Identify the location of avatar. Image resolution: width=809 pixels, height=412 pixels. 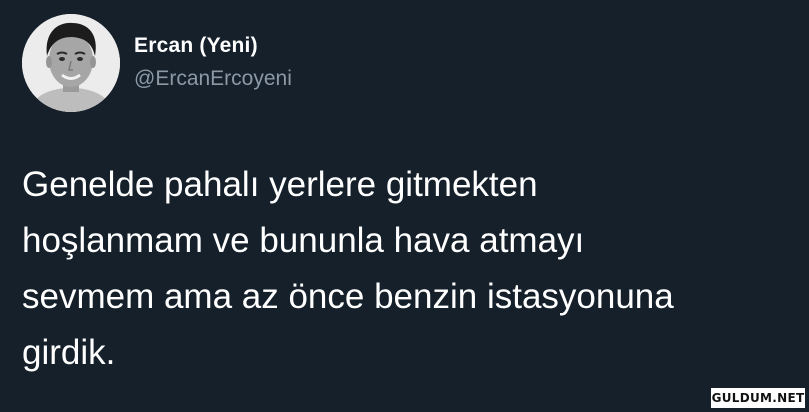
(71, 63).